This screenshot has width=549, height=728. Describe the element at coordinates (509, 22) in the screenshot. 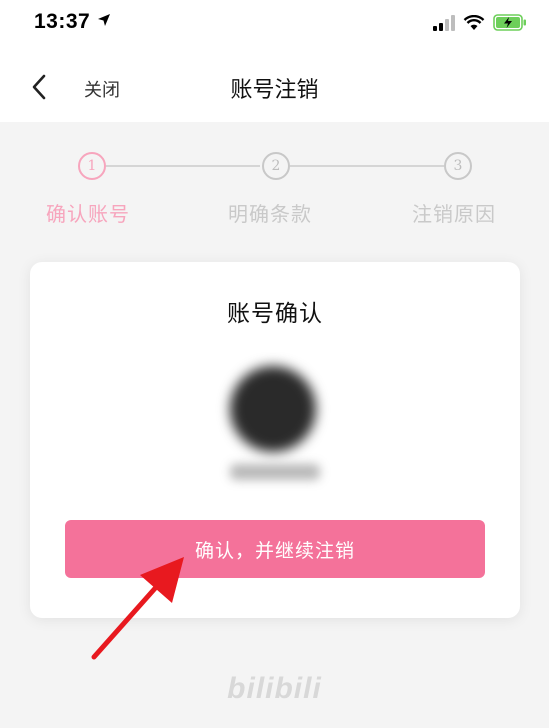

I see `battery-charging-icon` at that location.